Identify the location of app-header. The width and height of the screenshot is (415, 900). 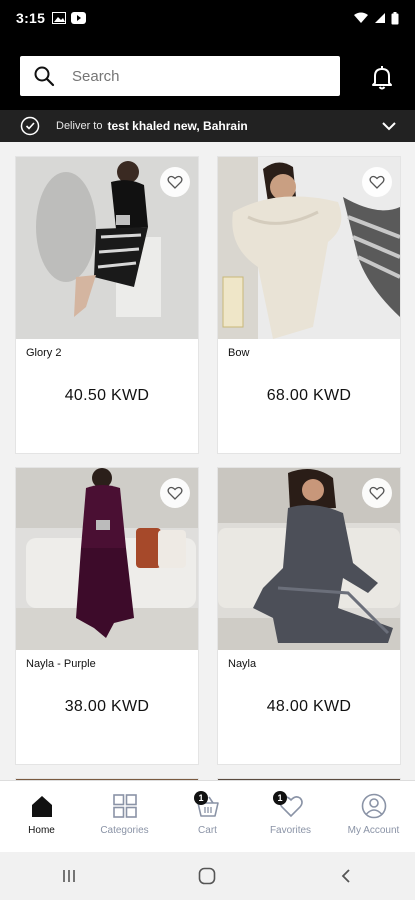
(207, 73).